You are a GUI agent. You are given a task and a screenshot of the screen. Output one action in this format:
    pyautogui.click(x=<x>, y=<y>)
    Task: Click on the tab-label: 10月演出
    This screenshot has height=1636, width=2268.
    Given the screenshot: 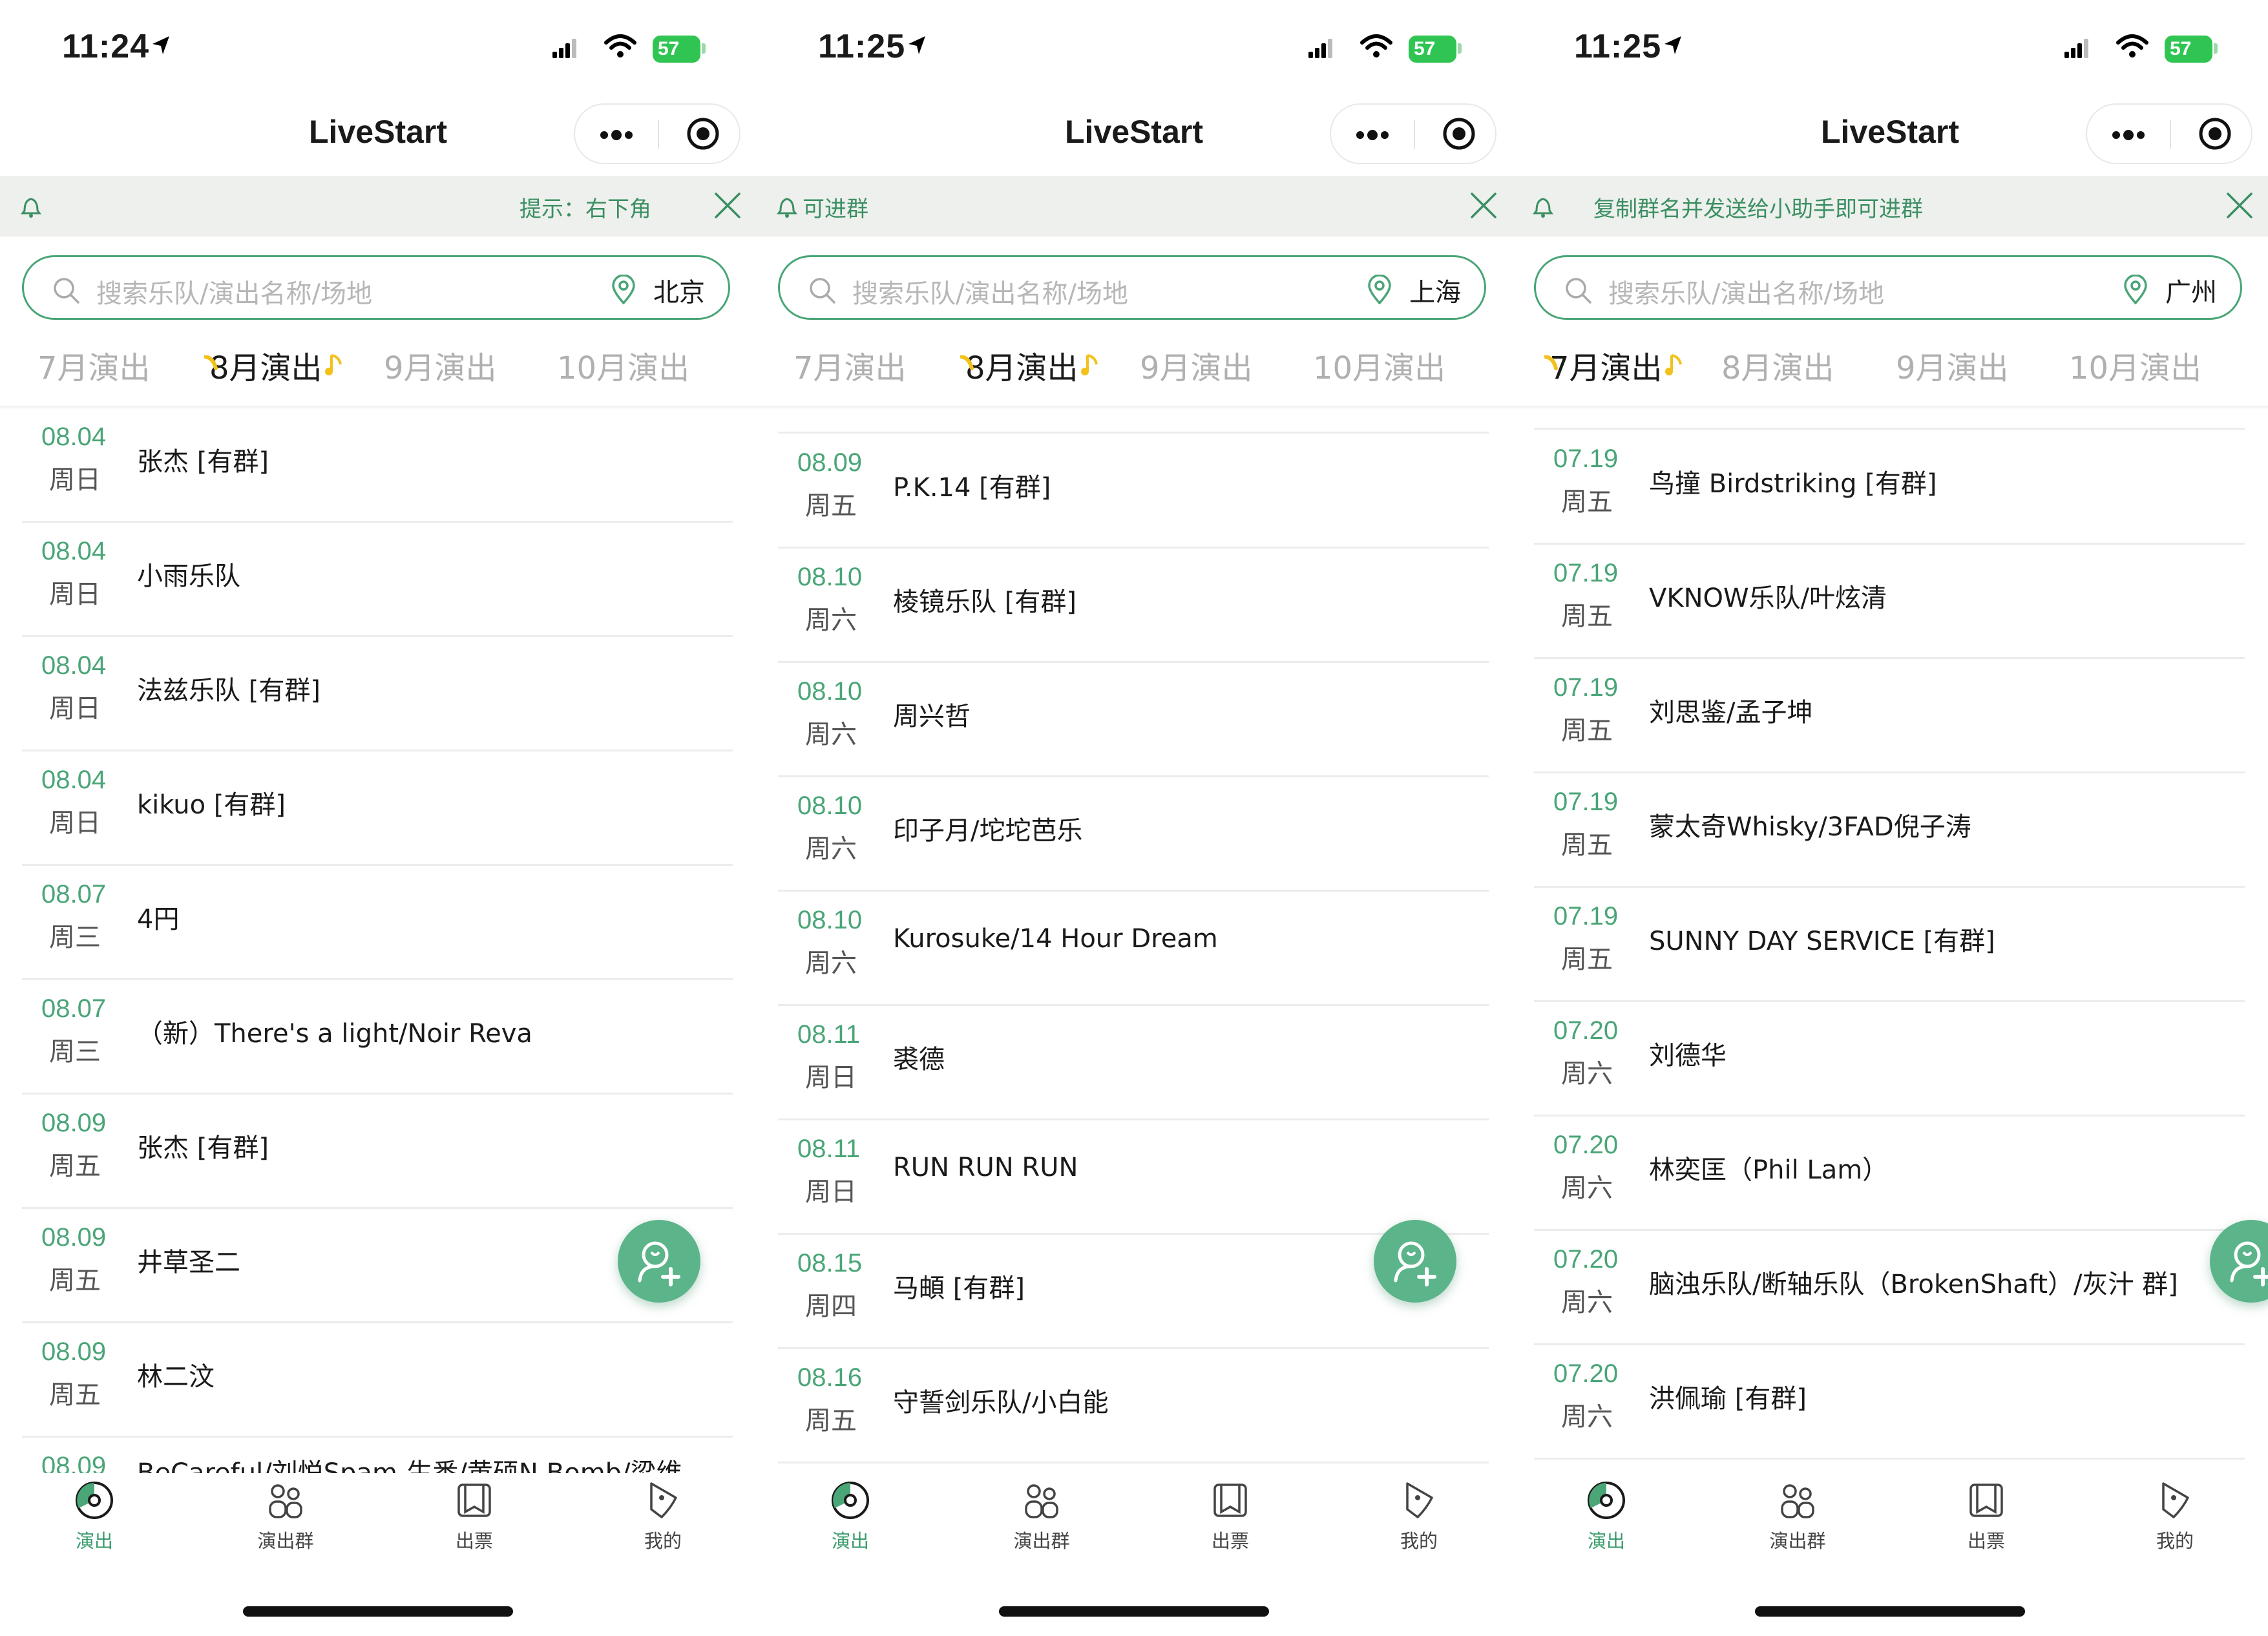 What is the action you would take?
    pyautogui.click(x=2135, y=368)
    